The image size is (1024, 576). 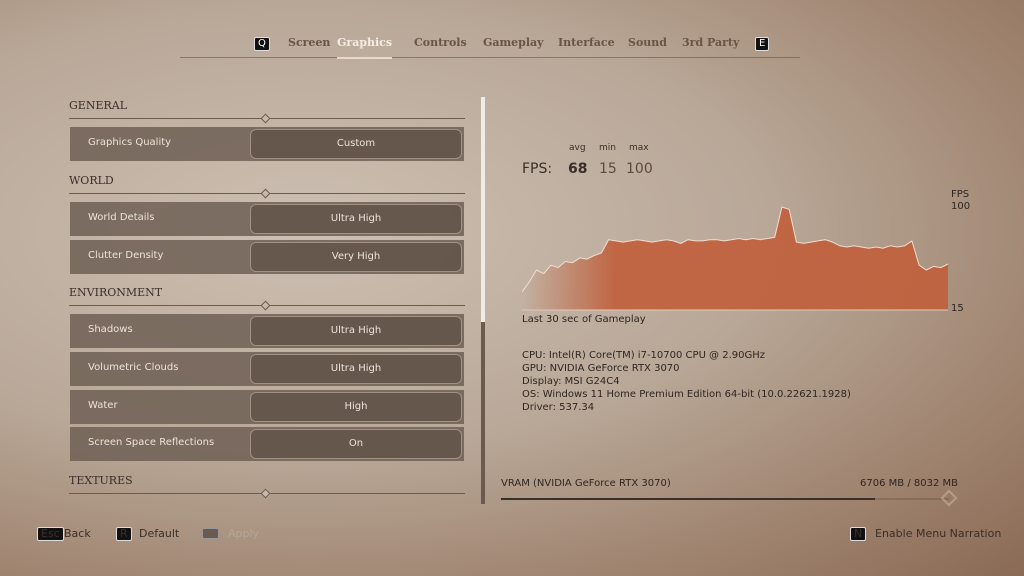 What do you see at coordinates (356, 144) in the screenshot?
I see `setting-value: Custom` at bounding box center [356, 144].